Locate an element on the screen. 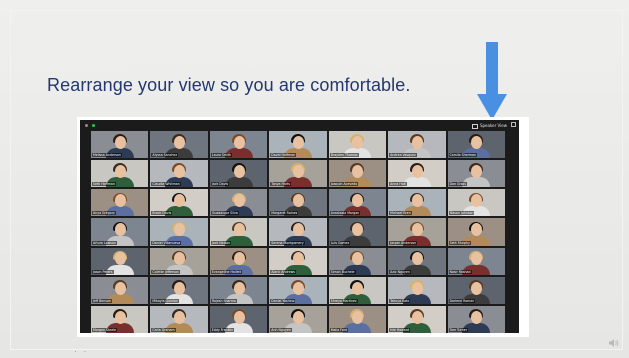 The width and height of the screenshot is (629, 358). participant-name-label: Darlene Roman is located at coordinates (462, 300).